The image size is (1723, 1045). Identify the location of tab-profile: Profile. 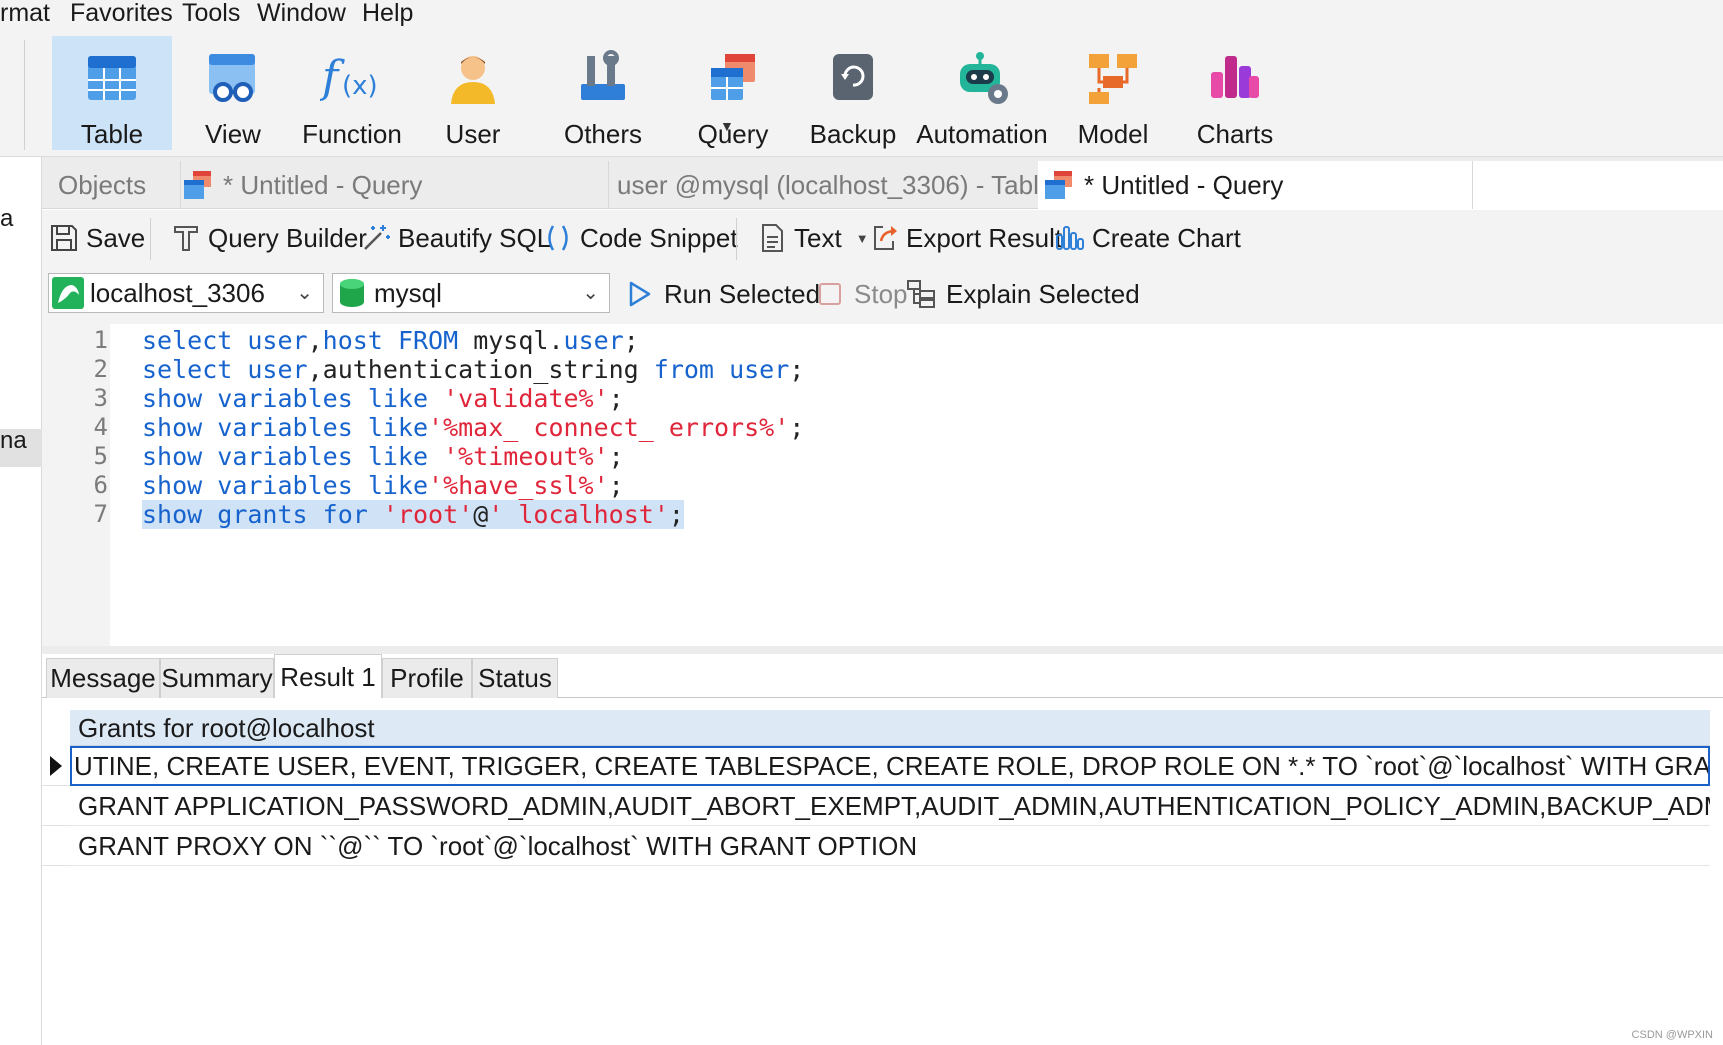
(427, 678).